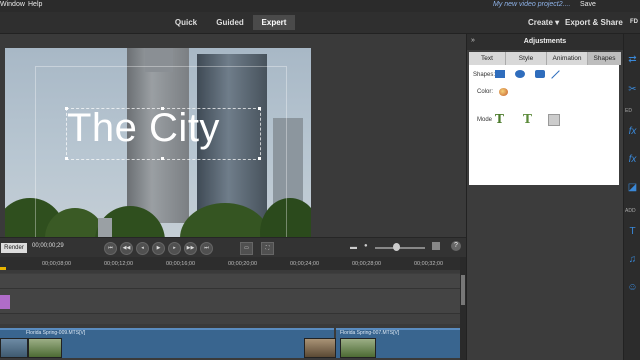 The width and height of the screenshot is (640, 360). I want to click on fullscreen-icon: ⛶, so click(267, 248).